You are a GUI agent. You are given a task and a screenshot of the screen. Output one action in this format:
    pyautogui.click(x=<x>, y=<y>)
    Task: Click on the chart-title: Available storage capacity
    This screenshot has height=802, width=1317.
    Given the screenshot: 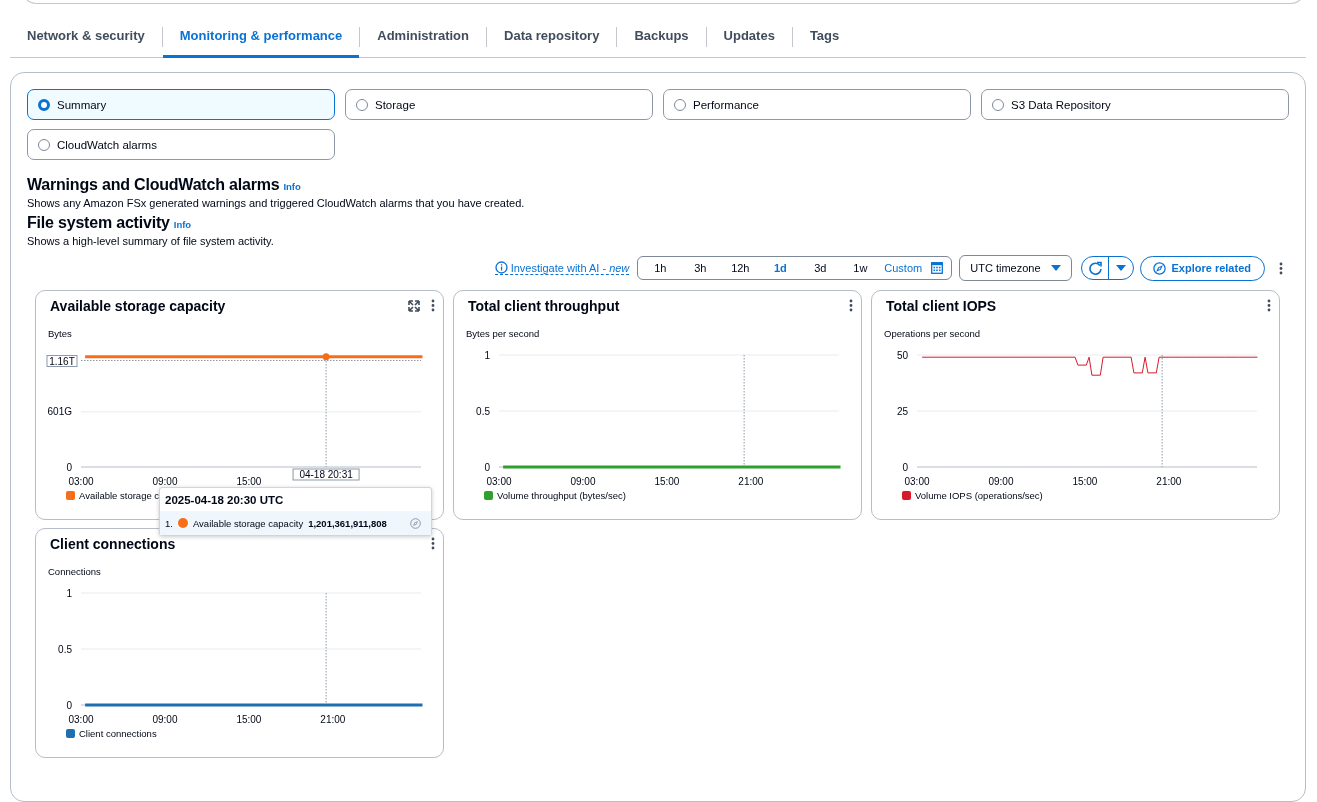 What is the action you would take?
    pyautogui.click(x=138, y=305)
    